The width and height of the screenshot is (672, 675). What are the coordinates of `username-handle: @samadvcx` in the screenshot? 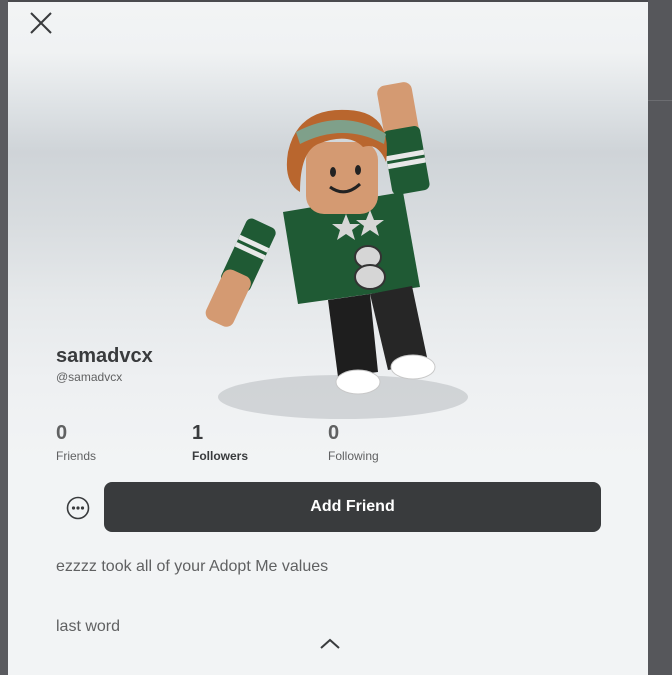 It's located at (89, 377).